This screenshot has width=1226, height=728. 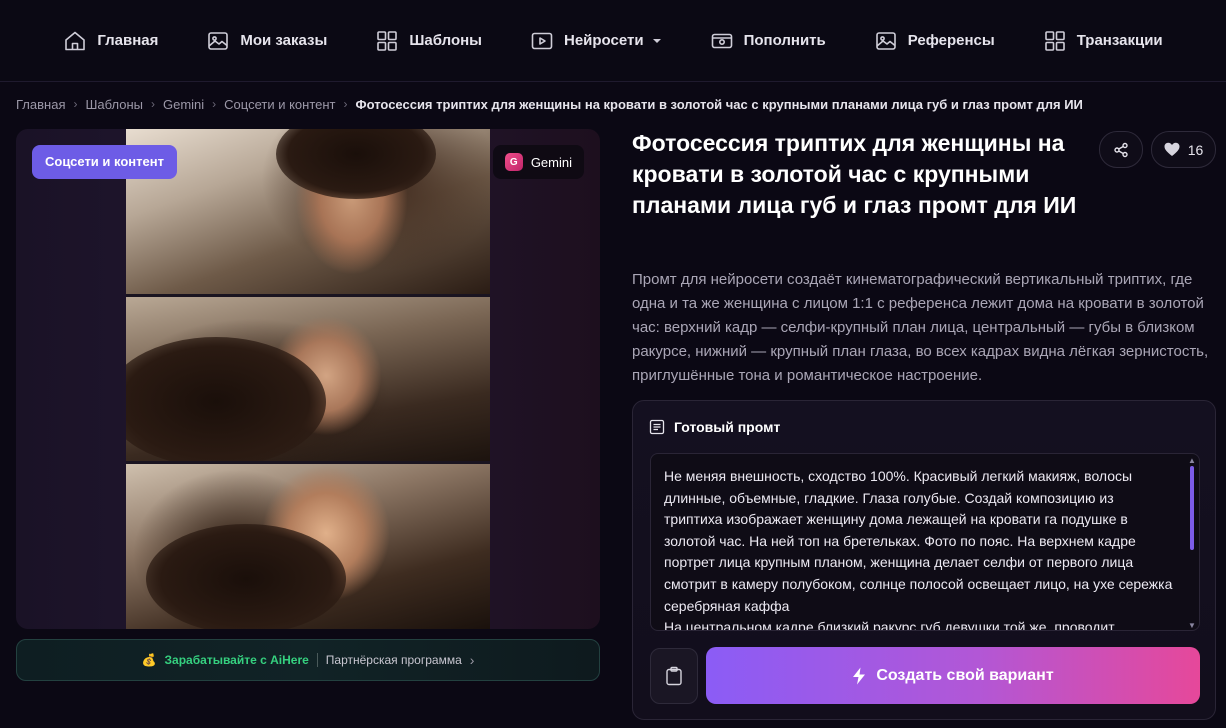 I want to click on nav-item-label: Главная, so click(x=128, y=40).